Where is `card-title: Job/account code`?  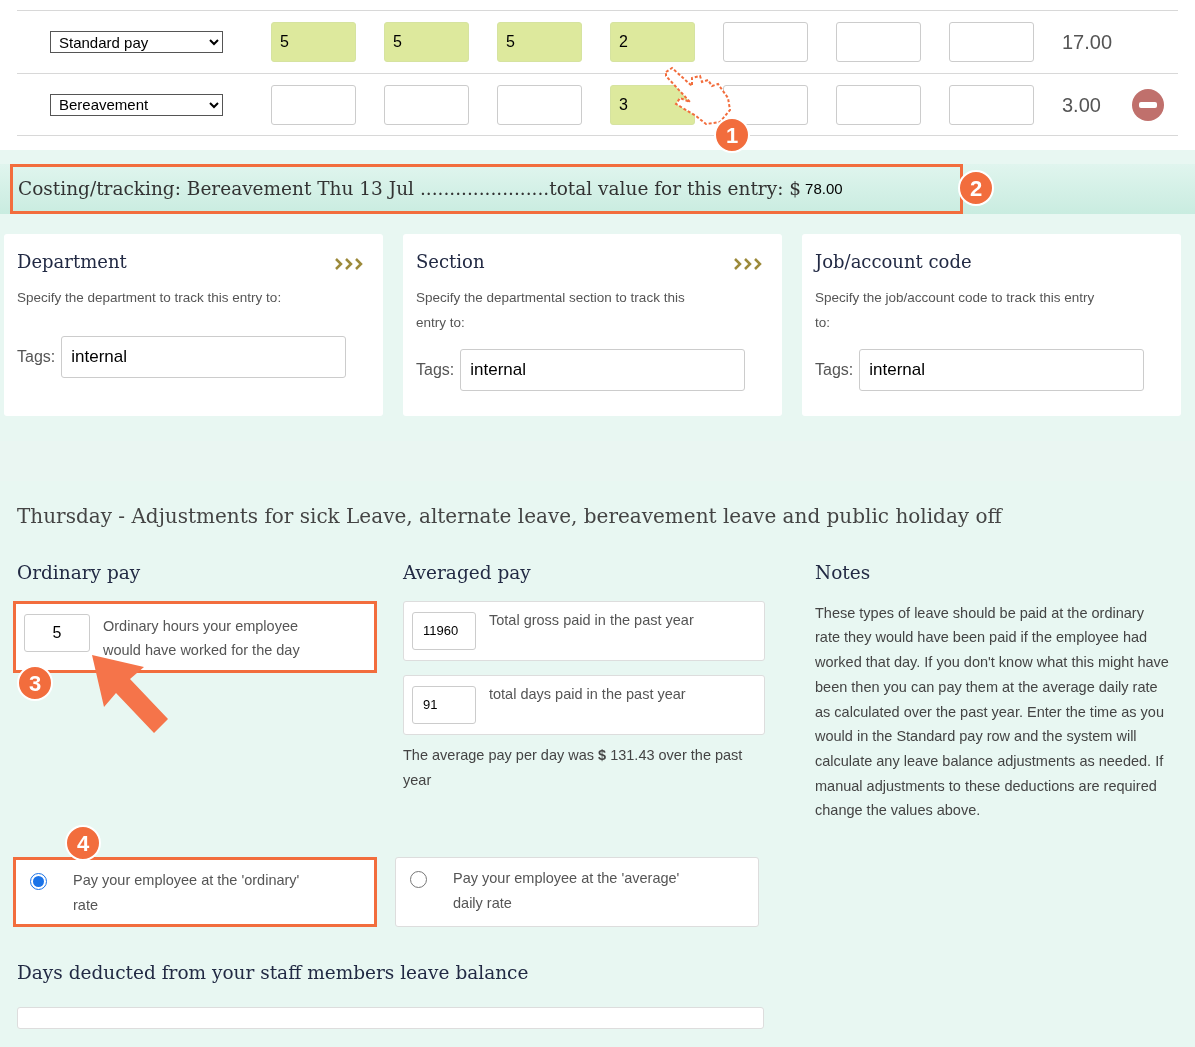 card-title: Job/account code is located at coordinates (893, 262).